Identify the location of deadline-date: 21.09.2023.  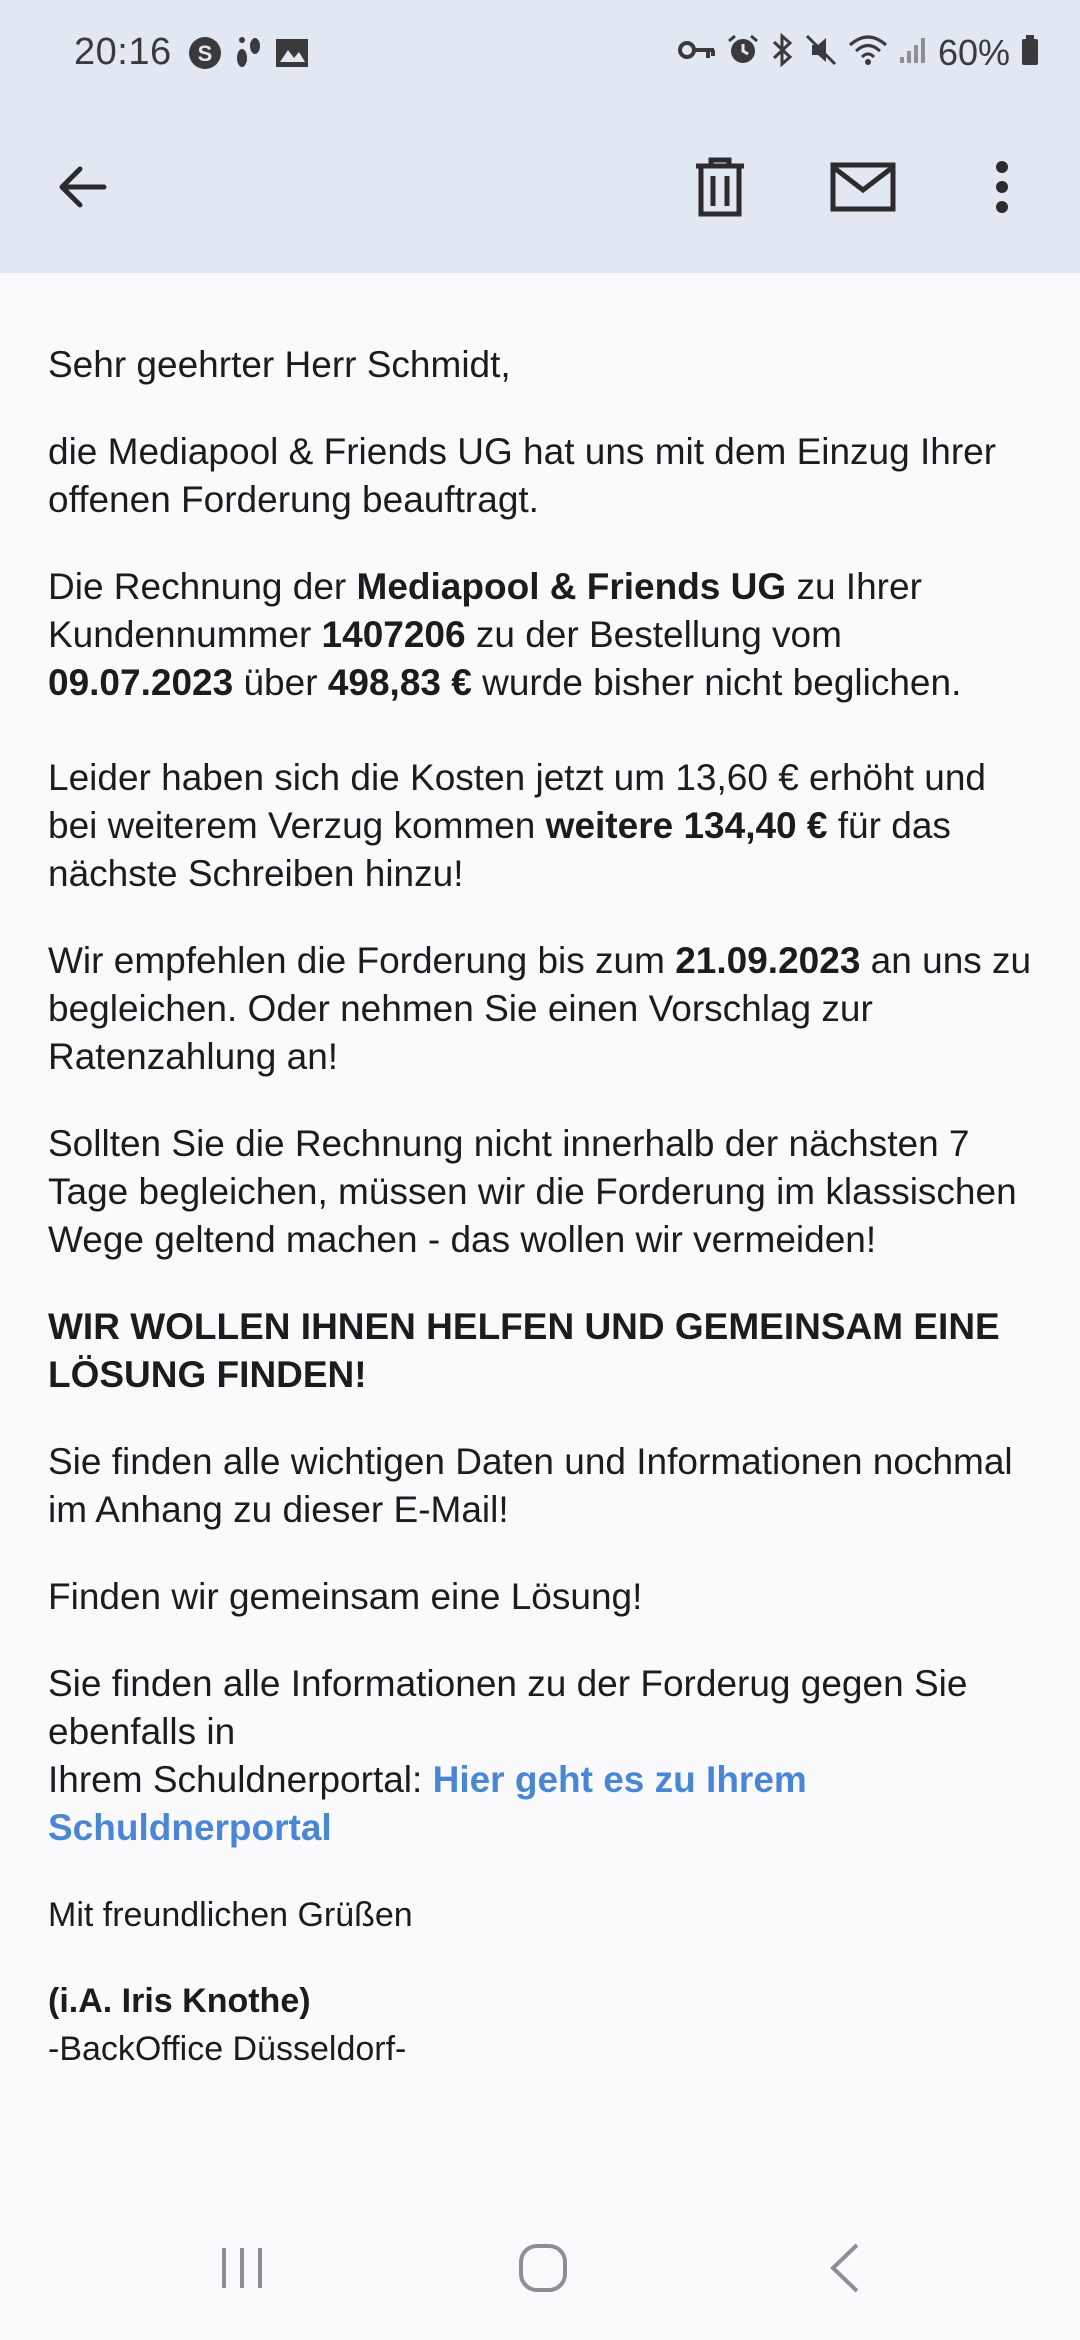
(768, 960).